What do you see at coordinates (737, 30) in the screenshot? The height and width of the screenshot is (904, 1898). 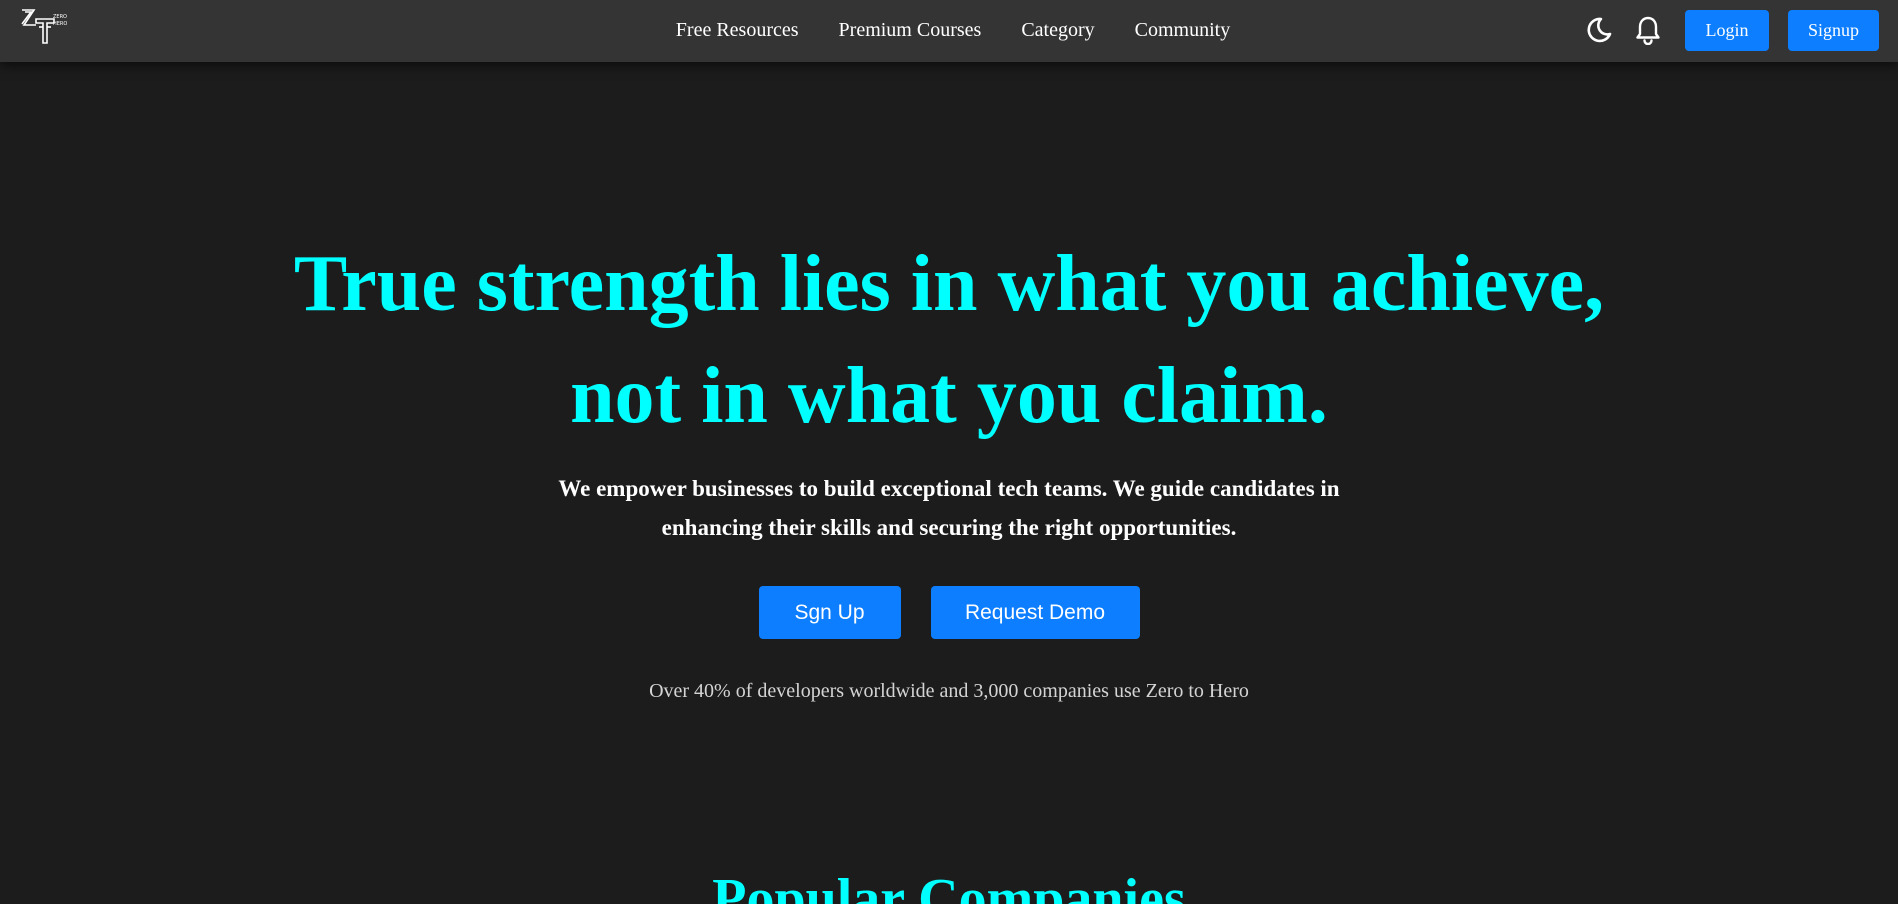 I see `nav-link-free-resources: Free Resources` at bounding box center [737, 30].